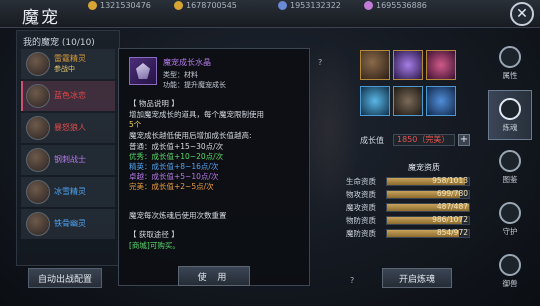 The height and width of the screenshot is (306, 540). I want to click on tab-label: 图鉴, so click(510, 179).